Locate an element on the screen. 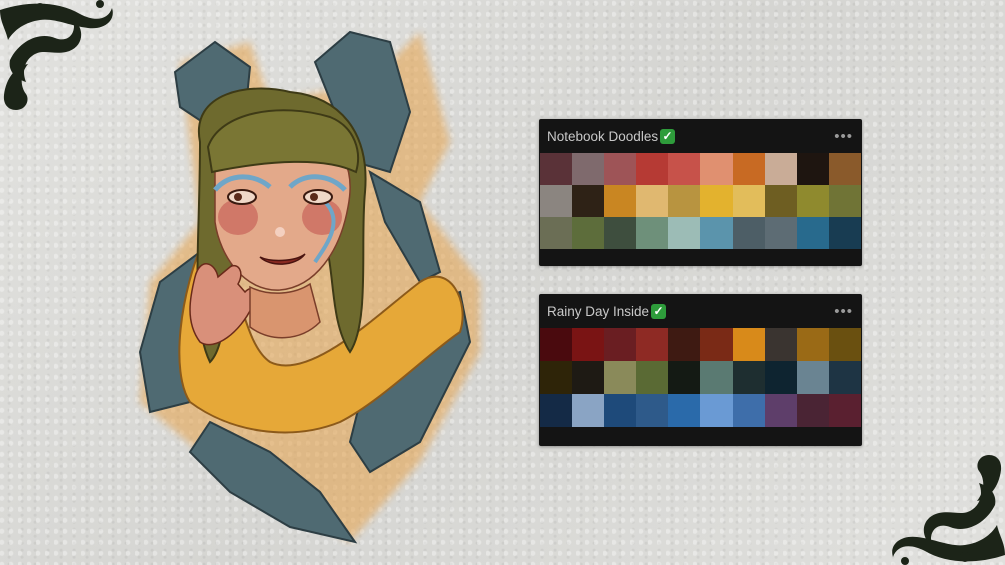 The height and width of the screenshot is (565, 1005). palette-title-text: Notebook Doodles is located at coordinates (603, 136).